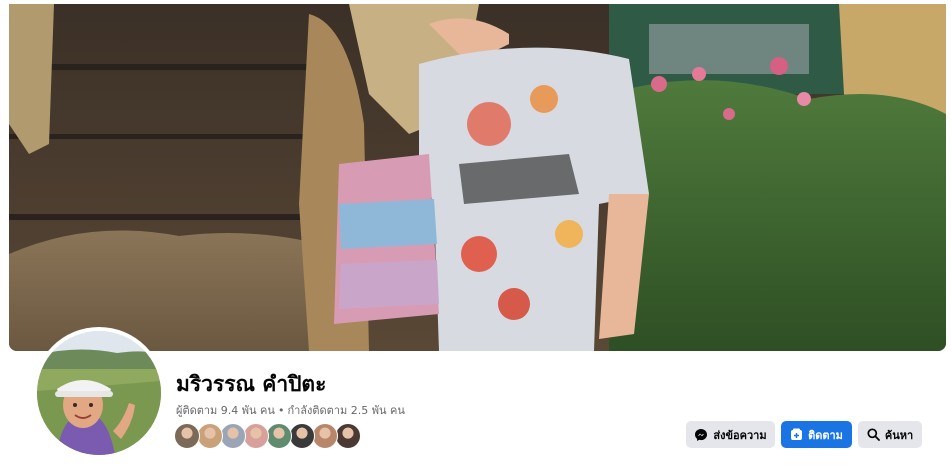 This screenshot has width=951, height=471. I want to click on search-button: ค้นหา, so click(890, 434).